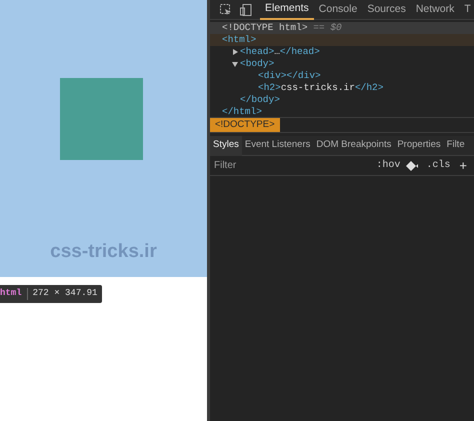 The height and width of the screenshot is (421, 474). What do you see at coordinates (412, 165) in the screenshot?
I see `paint-diamond-icon` at bounding box center [412, 165].